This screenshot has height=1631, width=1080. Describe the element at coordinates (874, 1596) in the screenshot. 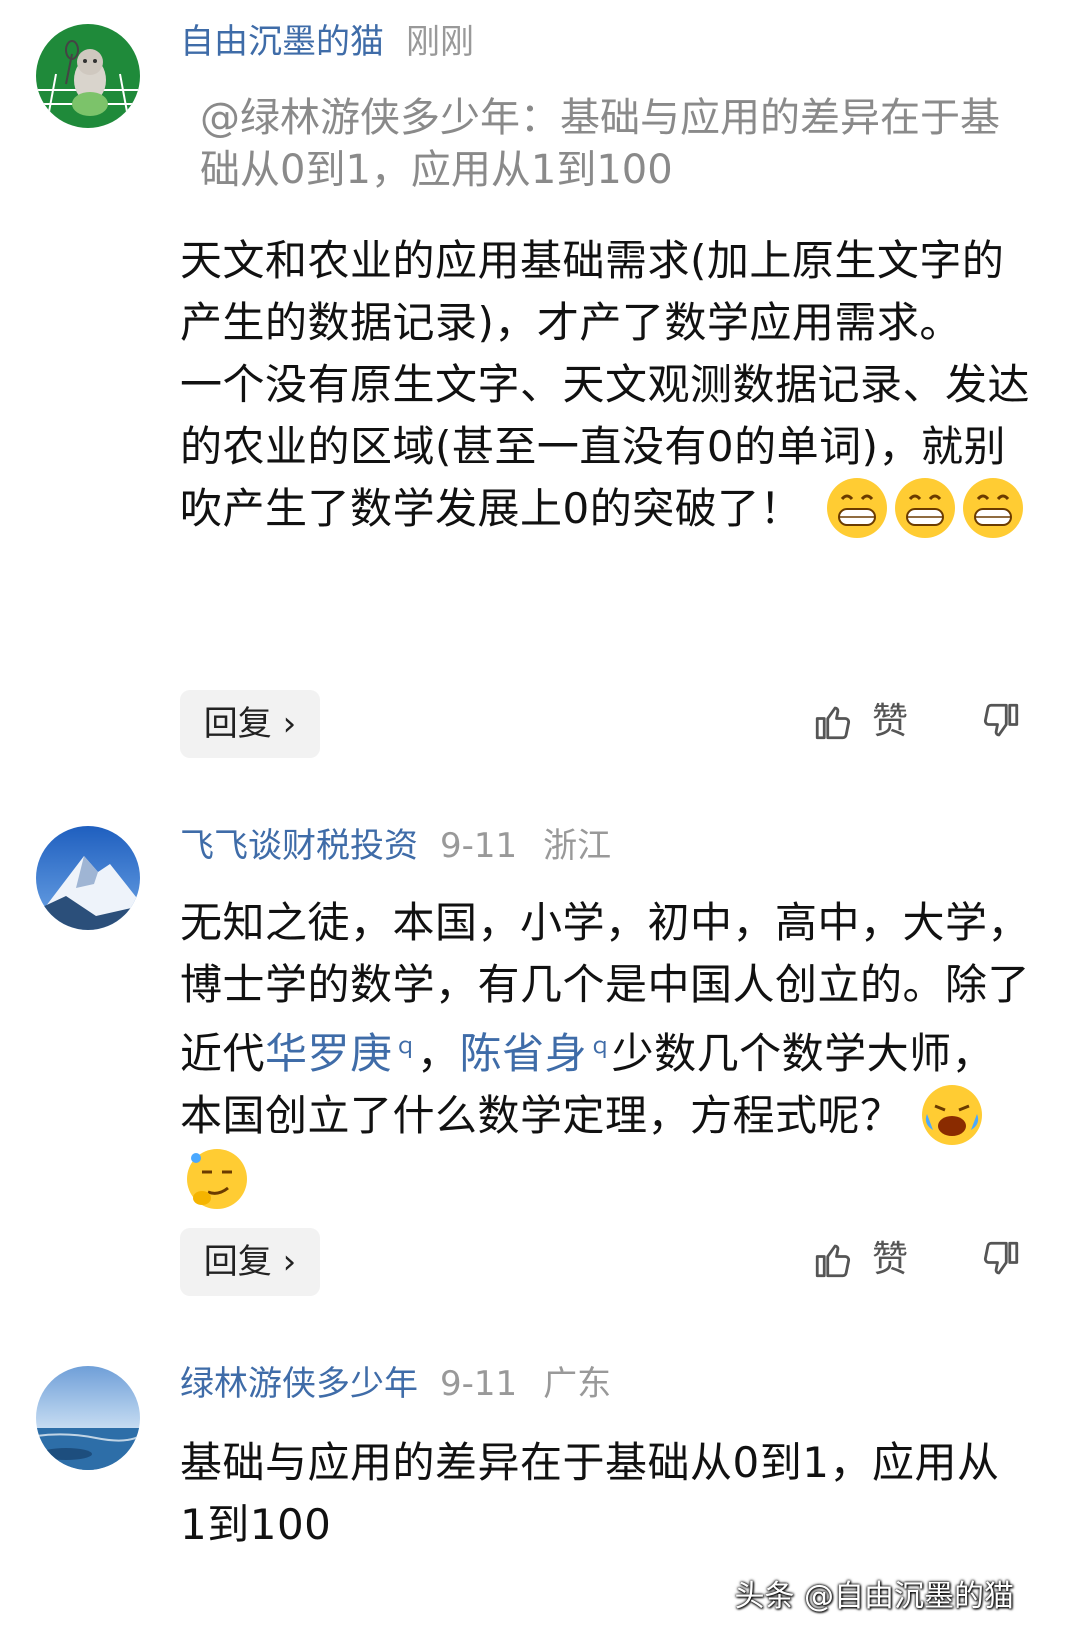

I see `watermark: 头条 @自由沉墨的猫` at that location.